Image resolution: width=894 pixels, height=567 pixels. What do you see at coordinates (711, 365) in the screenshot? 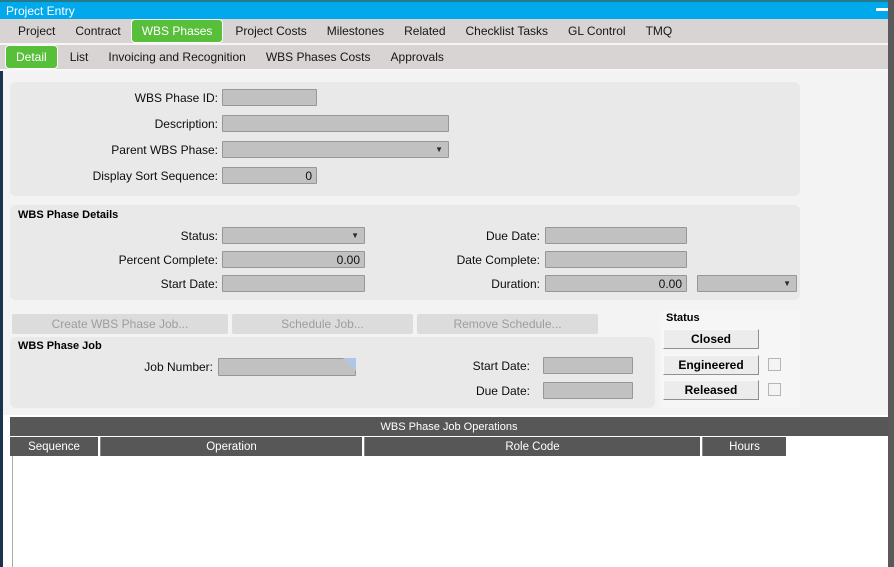
I see `engineered-button: Engineered` at bounding box center [711, 365].